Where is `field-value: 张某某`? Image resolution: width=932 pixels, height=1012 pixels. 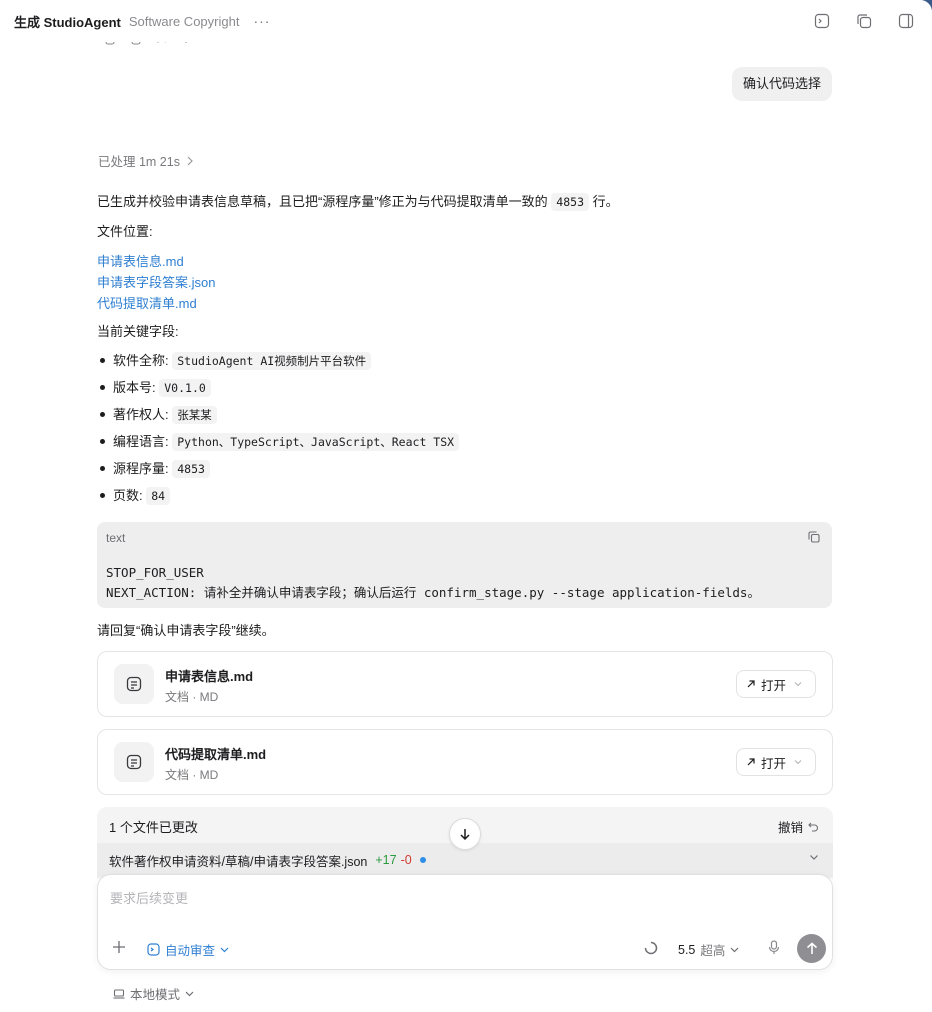 field-value: 张某某 is located at coordinates (194, 415).